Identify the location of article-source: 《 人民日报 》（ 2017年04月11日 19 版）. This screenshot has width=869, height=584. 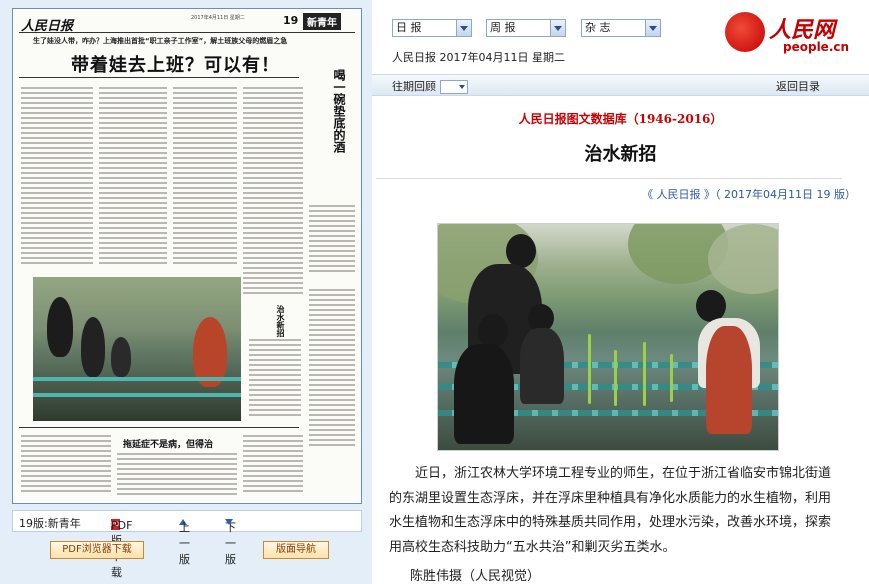
(749, 194).